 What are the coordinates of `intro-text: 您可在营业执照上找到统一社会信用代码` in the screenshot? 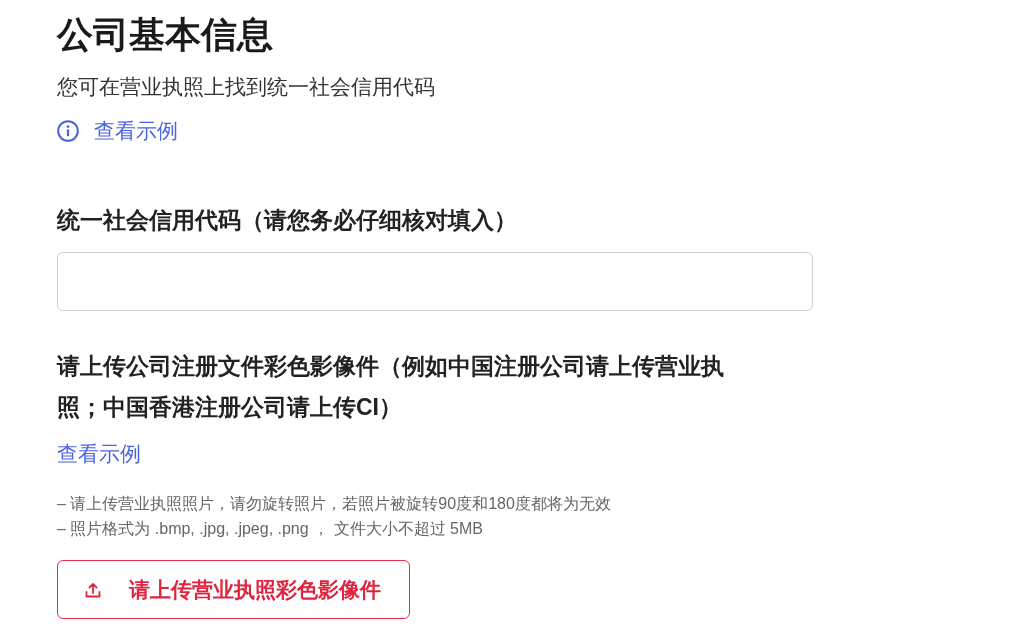 It's located at (246, 87).